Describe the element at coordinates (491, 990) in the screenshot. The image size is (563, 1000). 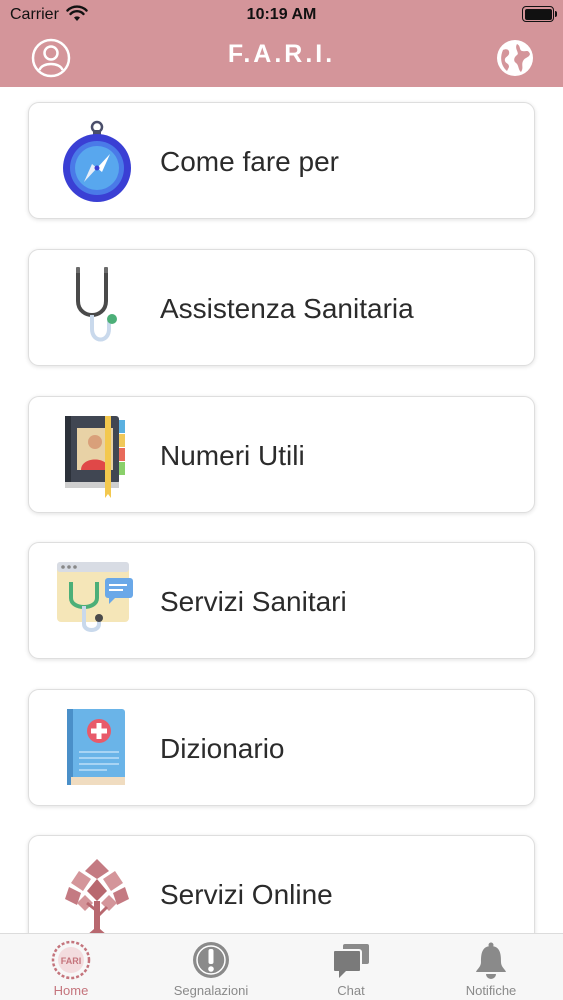
I see `tab-label: Notifiche` at that location.